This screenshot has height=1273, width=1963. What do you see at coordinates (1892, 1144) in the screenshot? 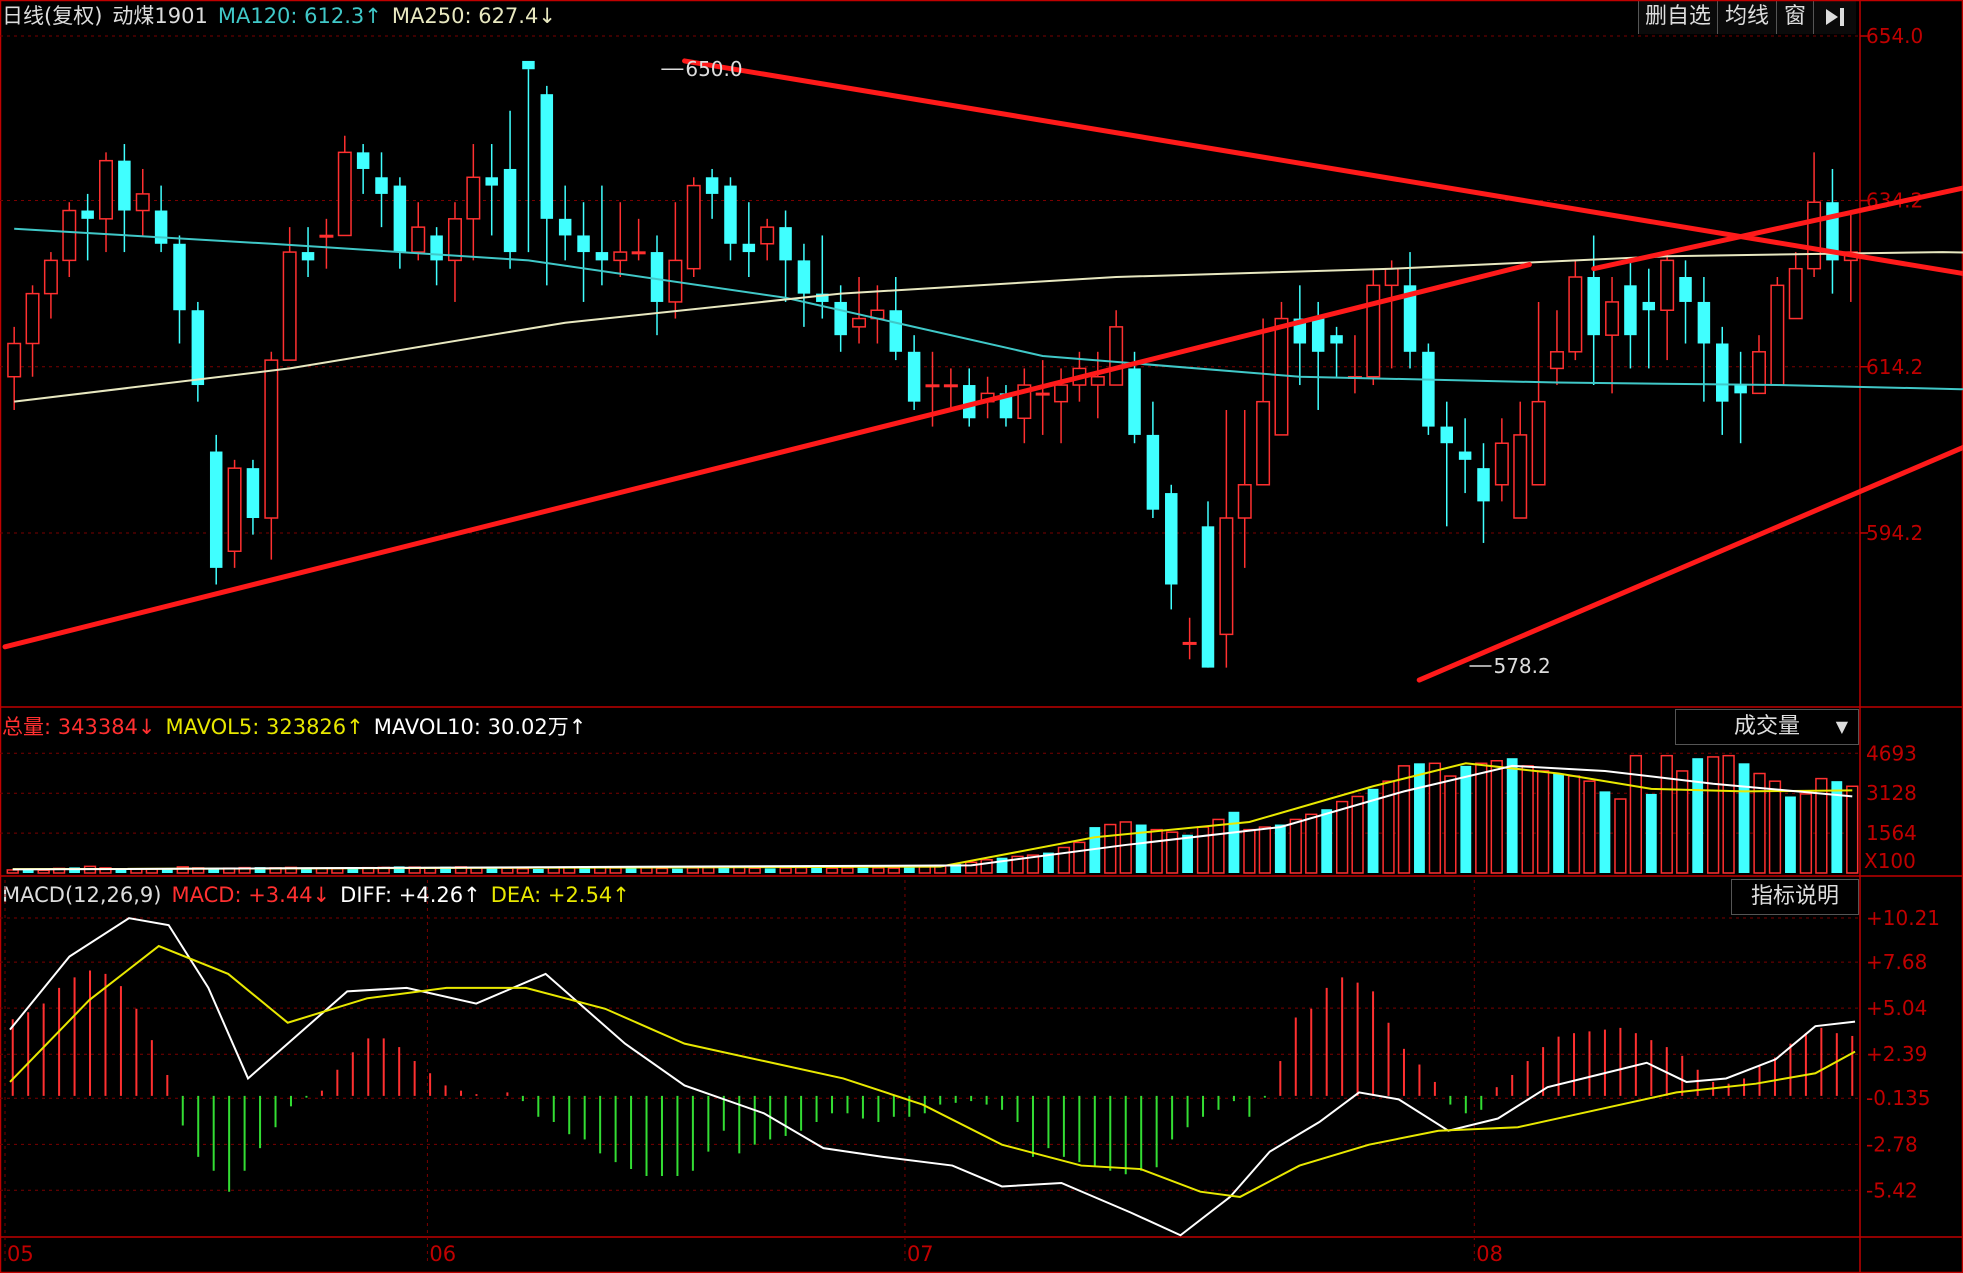
I see `macd-tick-label: -2.78` at bounding box center [1892, 1144].